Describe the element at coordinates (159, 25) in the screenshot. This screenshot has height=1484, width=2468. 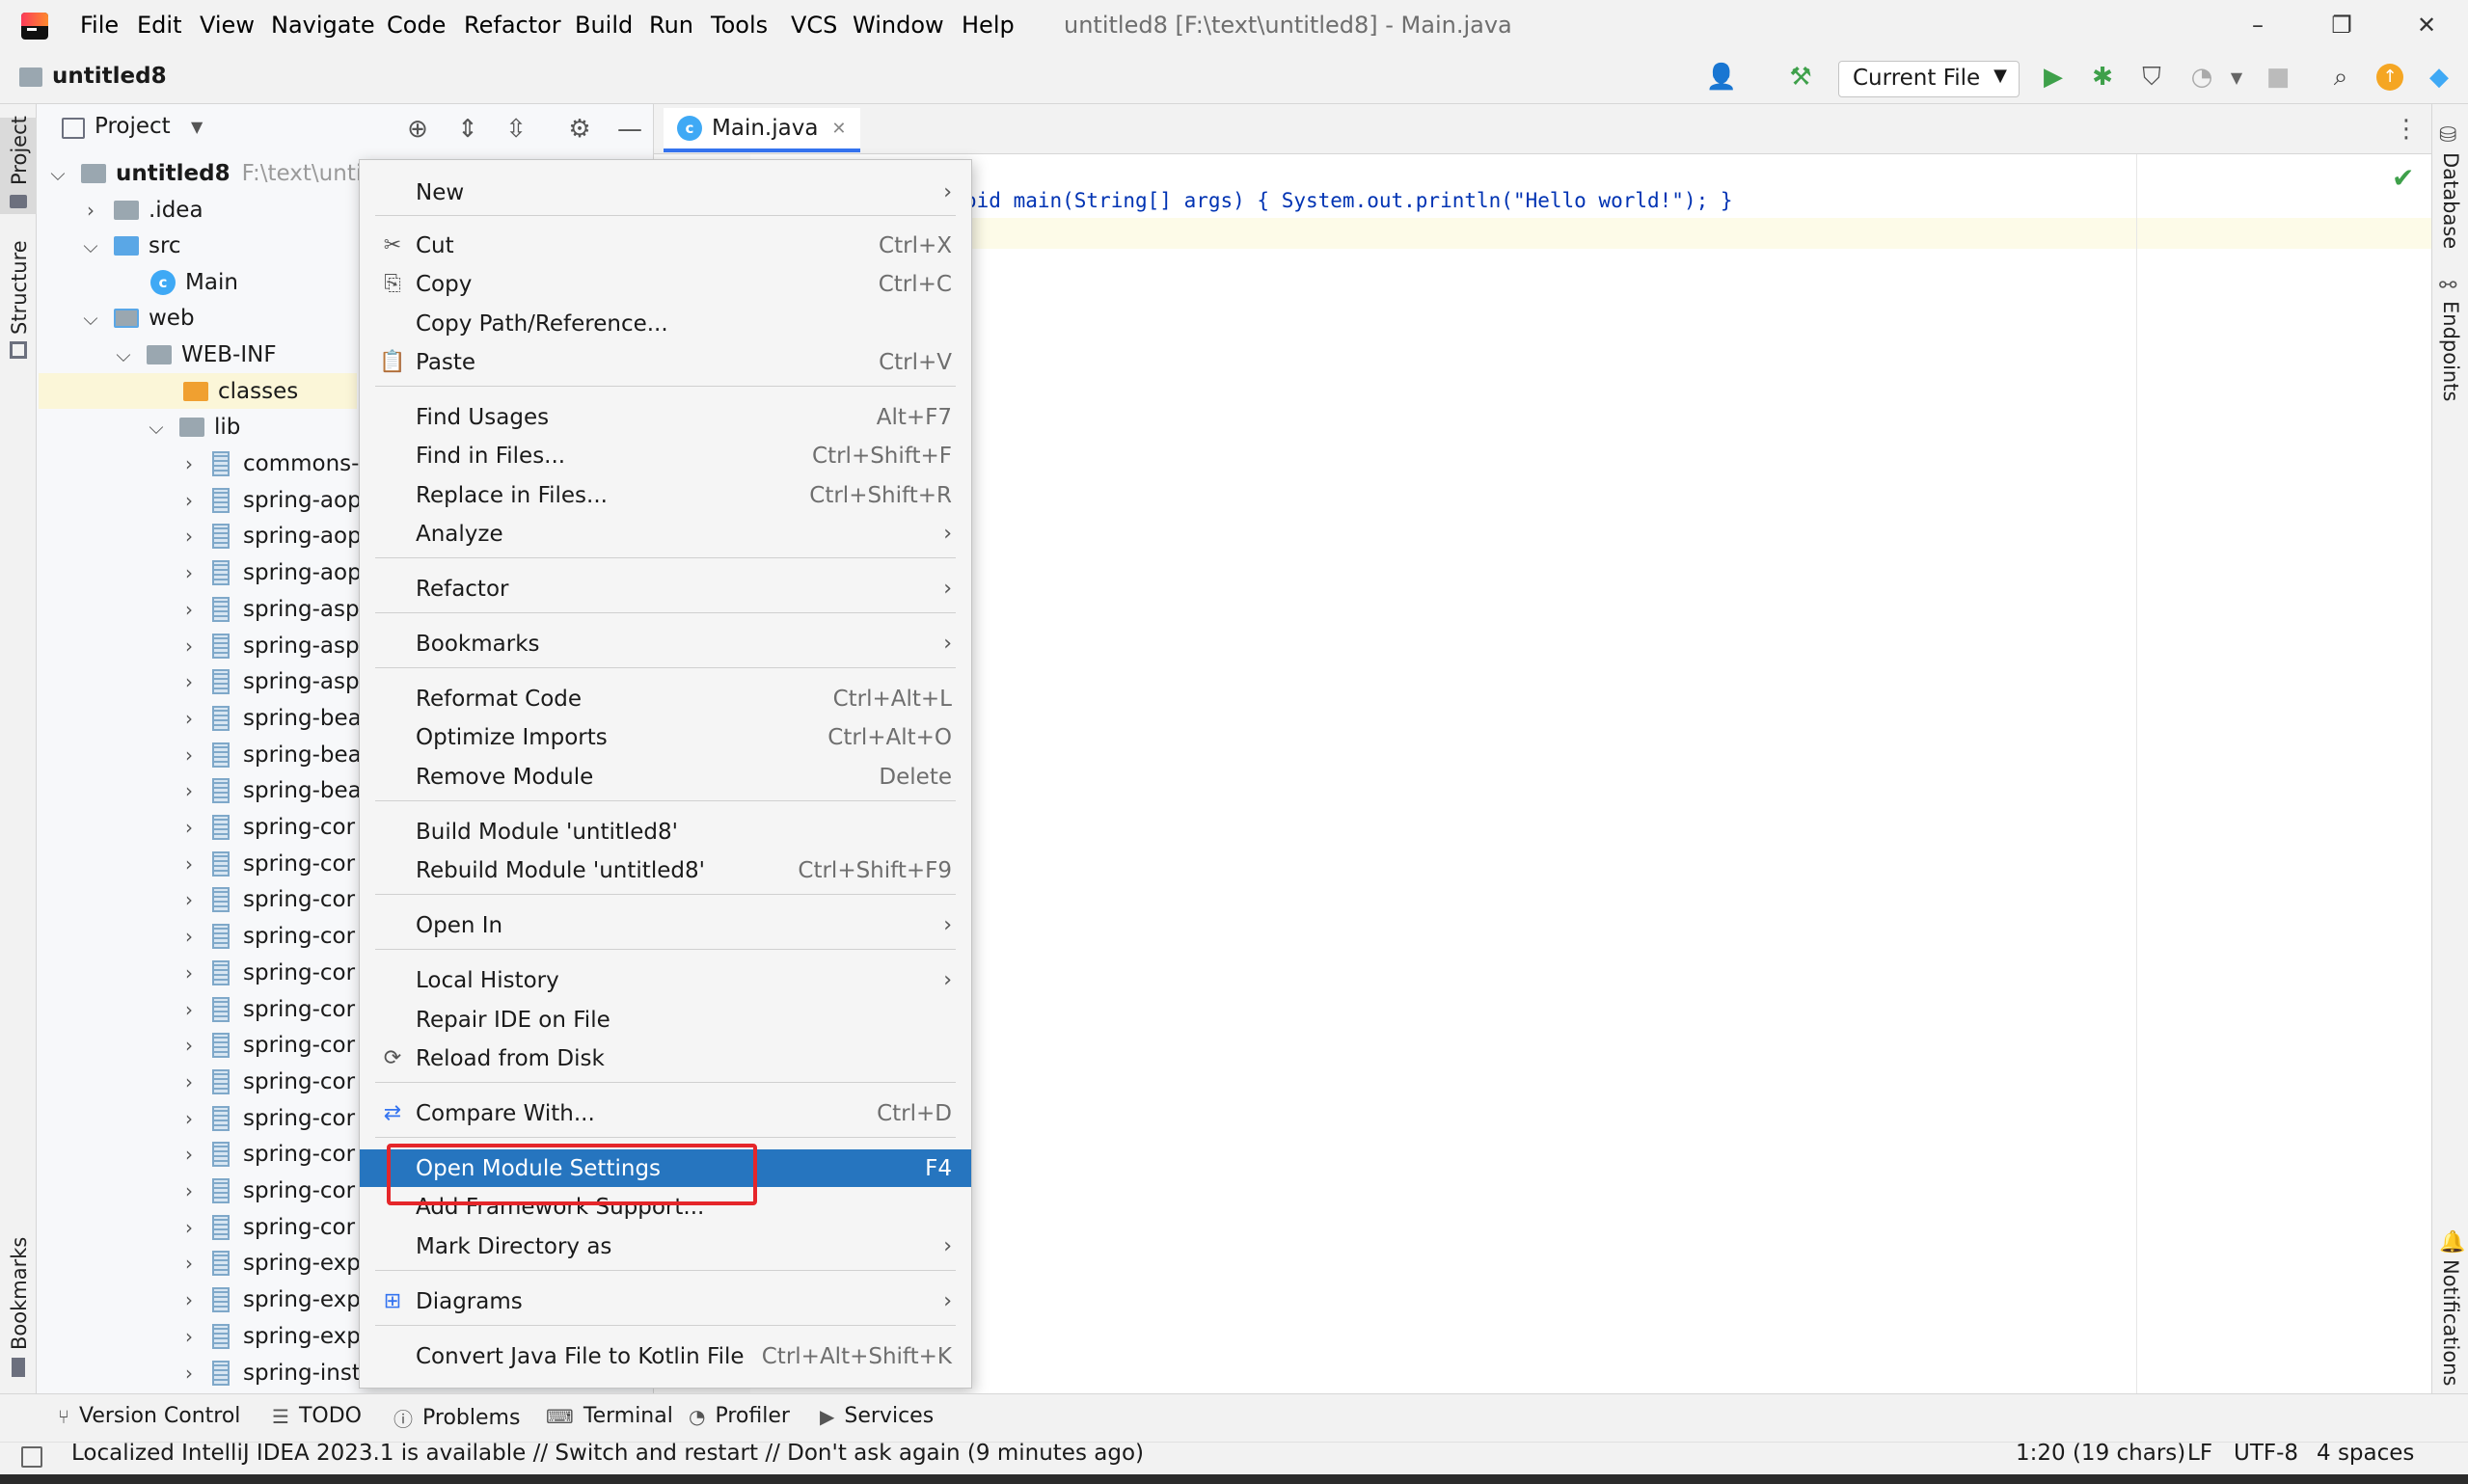
I see `menu-edit: Edit` at that location.